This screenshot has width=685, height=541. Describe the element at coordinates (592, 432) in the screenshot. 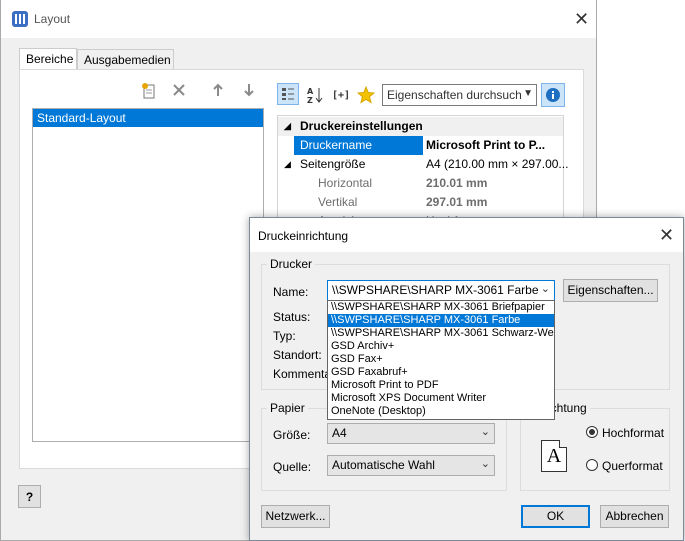

I see `portrait-radio` at that location.